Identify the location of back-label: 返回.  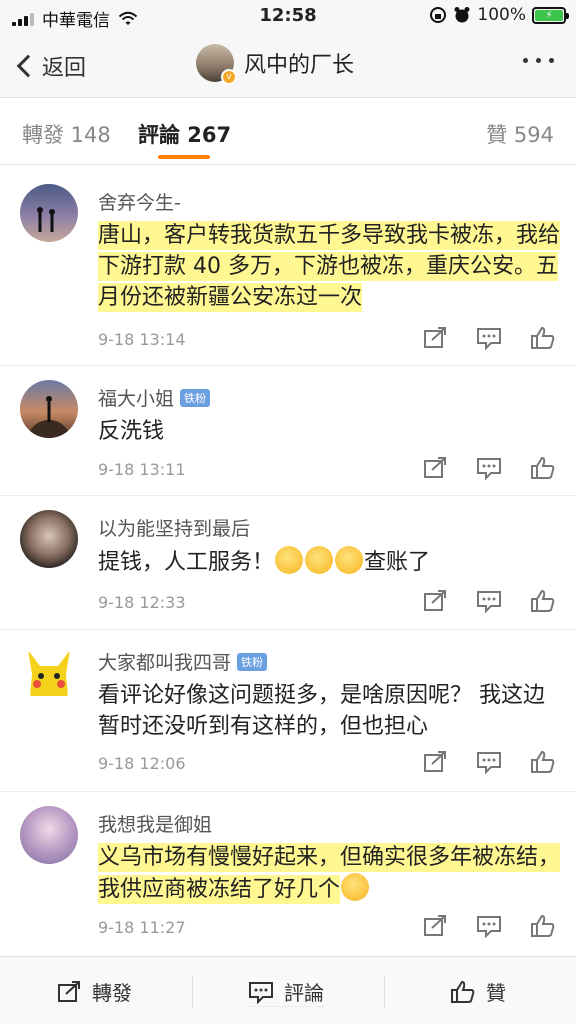
(64, 68).